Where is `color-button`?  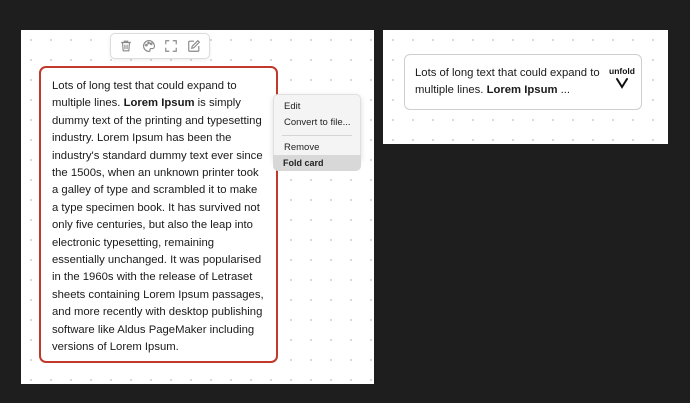 color-button is located at coordinates (149, 46).